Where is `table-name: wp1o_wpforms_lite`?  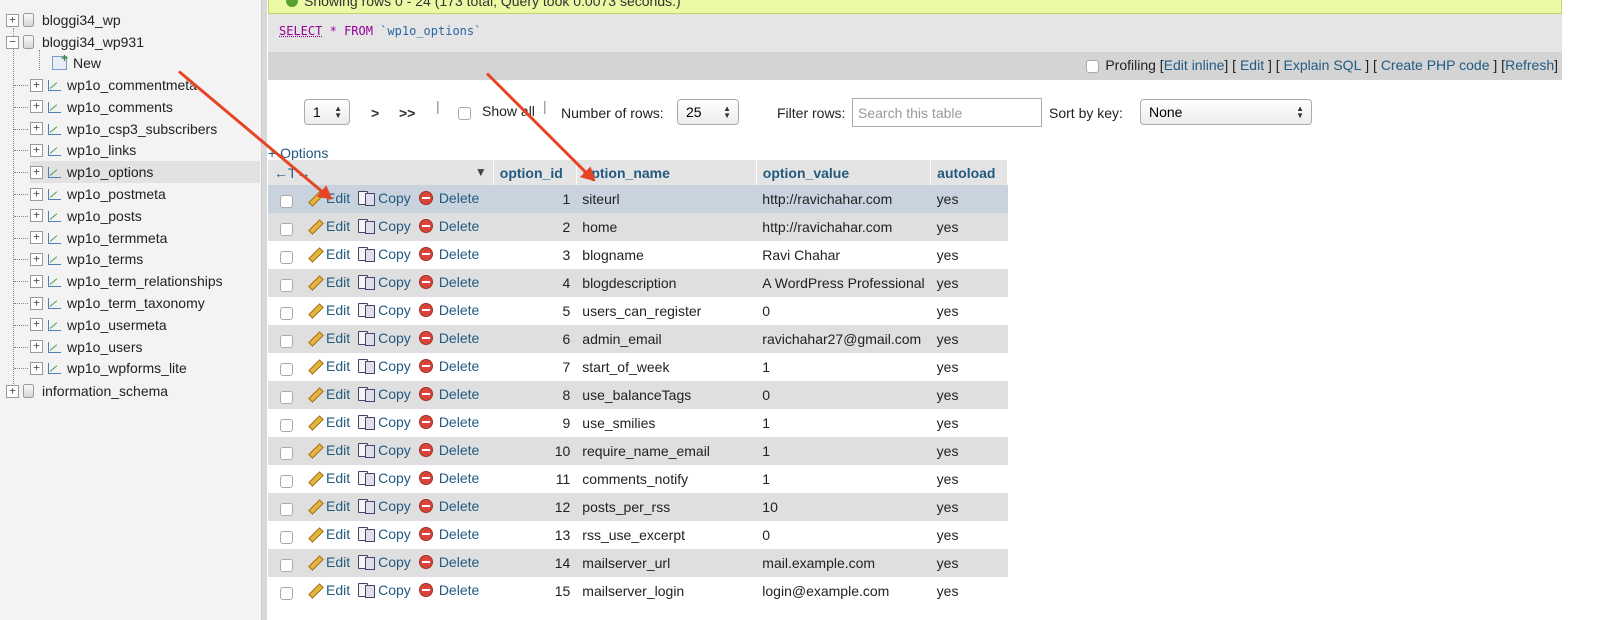 table-name: wp1o_wpforms_lite is located at coordinates (127, 368).